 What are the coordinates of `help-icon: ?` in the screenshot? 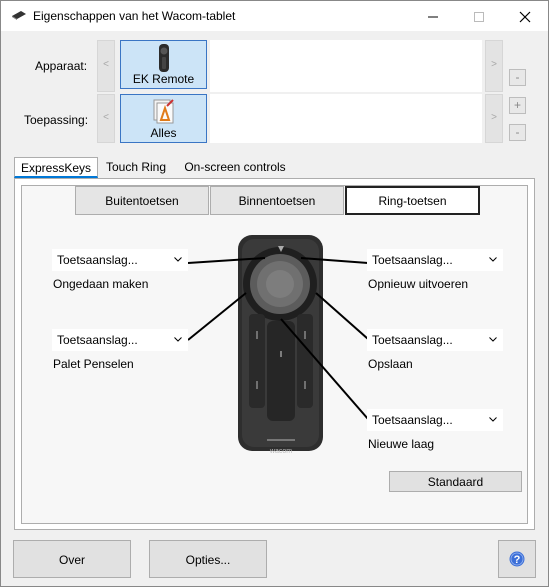 It's located at (517, 559).